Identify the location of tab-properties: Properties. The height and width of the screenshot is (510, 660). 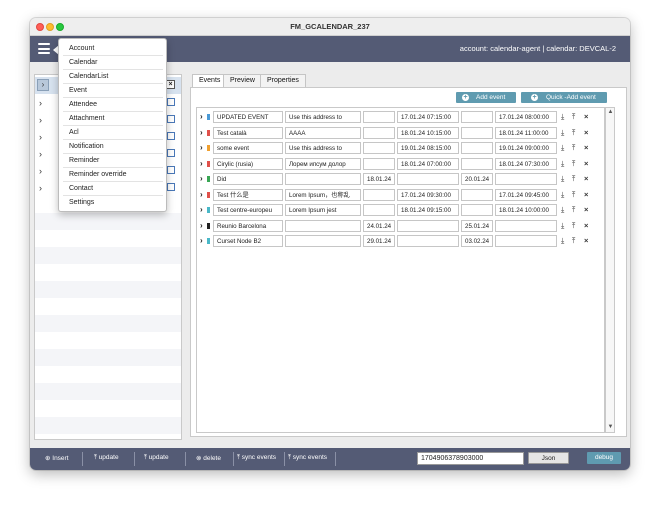
(283, 80).